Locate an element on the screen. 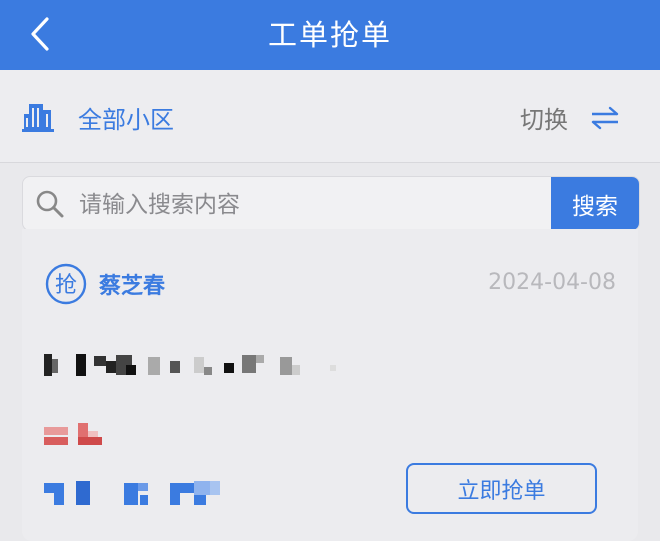 This screenshot has width=660, height=541. community-name: 全部小区 is located at coordinates (126, 117).